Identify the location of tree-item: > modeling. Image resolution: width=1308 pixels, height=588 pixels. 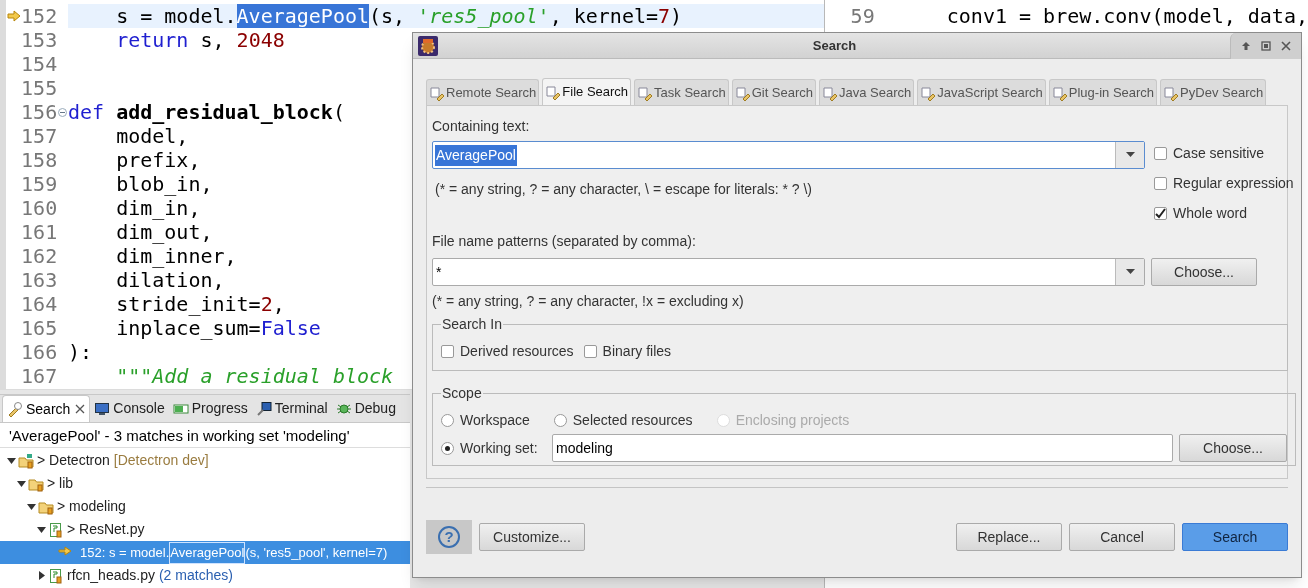
(205, 506).